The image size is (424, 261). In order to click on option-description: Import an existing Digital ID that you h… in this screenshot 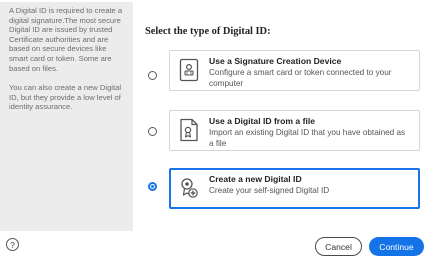, I will do `click(307, 138)`.